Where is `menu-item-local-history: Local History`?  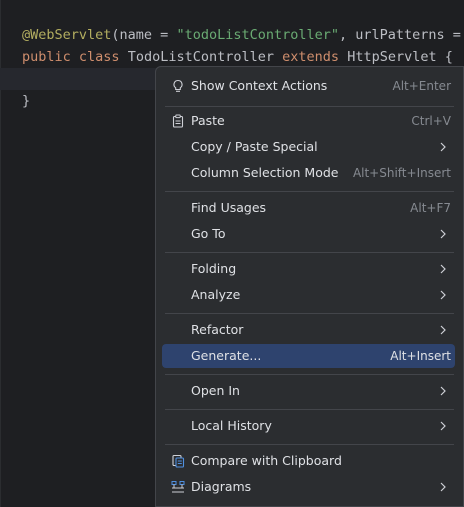 menu-item-local-history: Local History is located at coordinates (308, 426).